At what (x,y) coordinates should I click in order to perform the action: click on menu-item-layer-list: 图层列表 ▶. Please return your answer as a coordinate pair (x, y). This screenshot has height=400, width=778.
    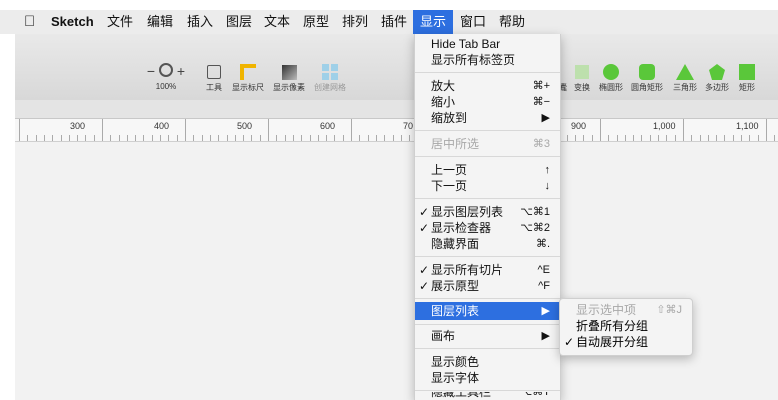
    Looking at the image, I should click on (487, 311).